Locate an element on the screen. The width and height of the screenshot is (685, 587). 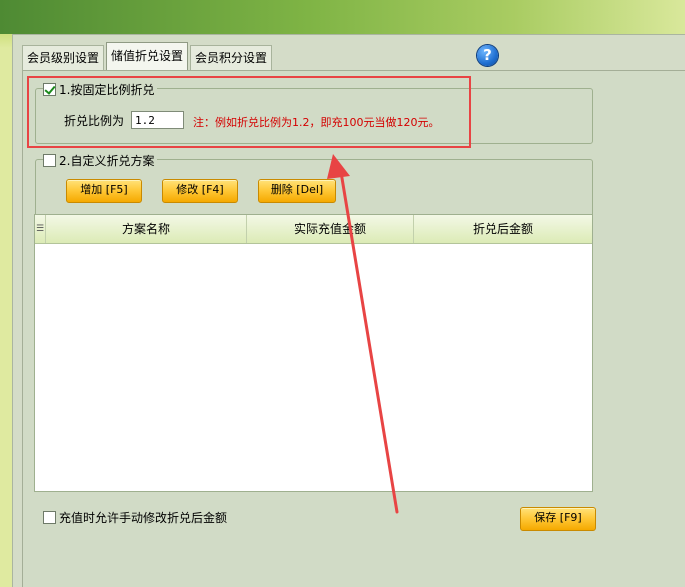
delete-button: 删除 [Del] is located at coordinates (297, 191).